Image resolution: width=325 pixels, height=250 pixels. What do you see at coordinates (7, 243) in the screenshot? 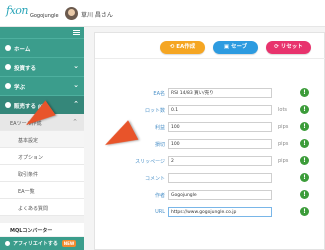
I see `affiliate-icon` at bounding box center [7, 243].